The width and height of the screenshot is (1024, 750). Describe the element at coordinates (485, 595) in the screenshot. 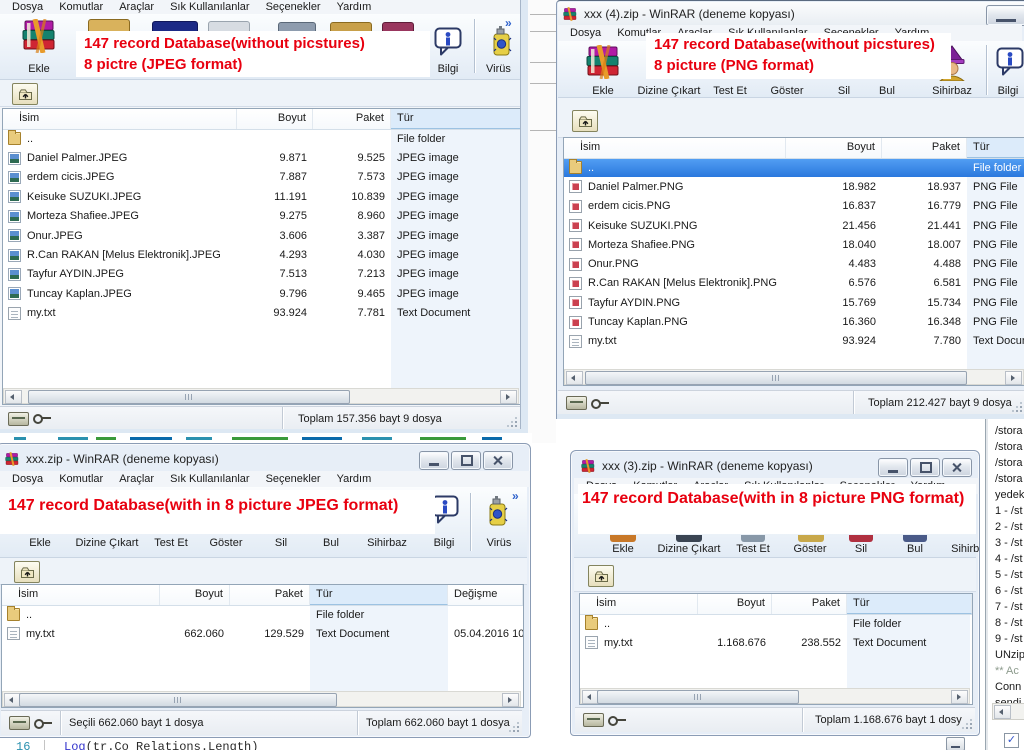

I see `column-header-modified: Değişme` at that location.